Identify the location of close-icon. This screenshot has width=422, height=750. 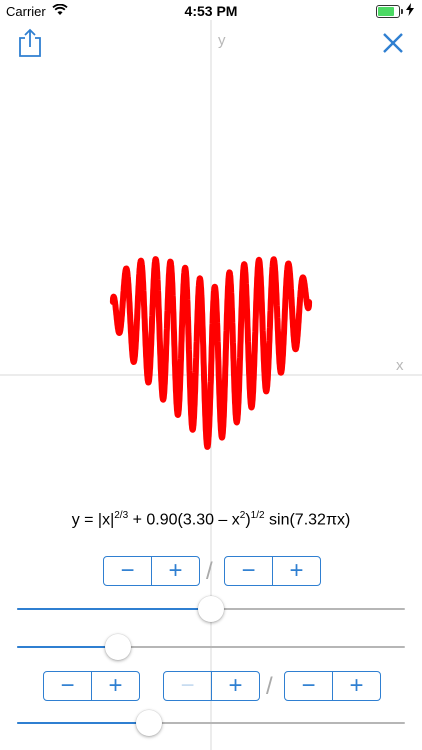
(393, 43).